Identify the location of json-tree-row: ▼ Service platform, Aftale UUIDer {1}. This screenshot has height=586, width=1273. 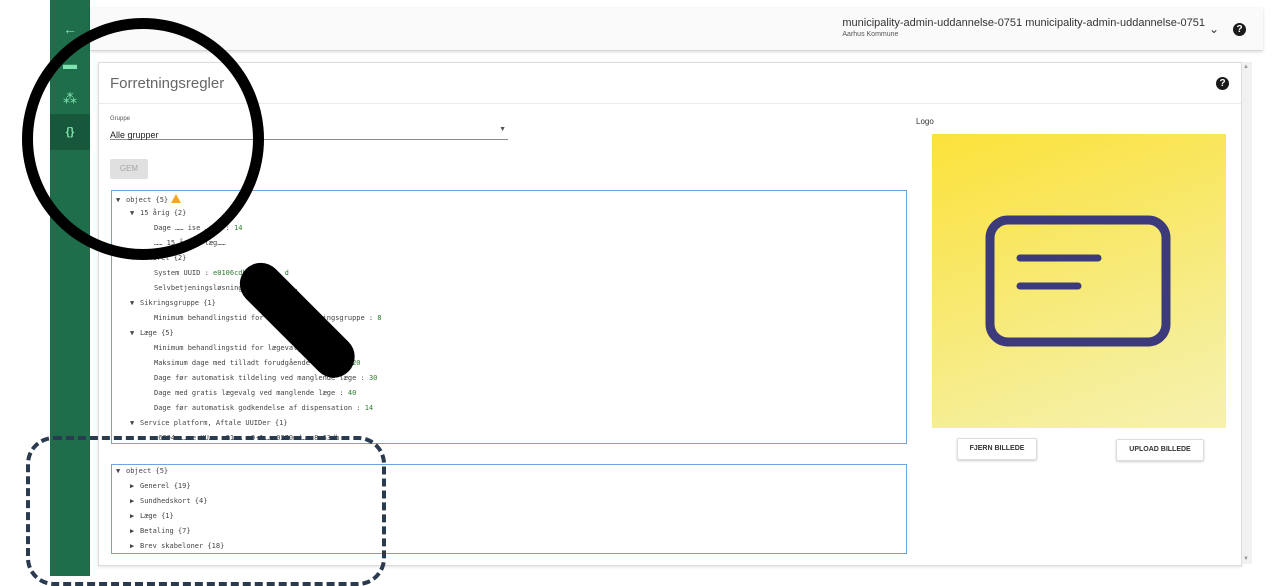
(209, 423).